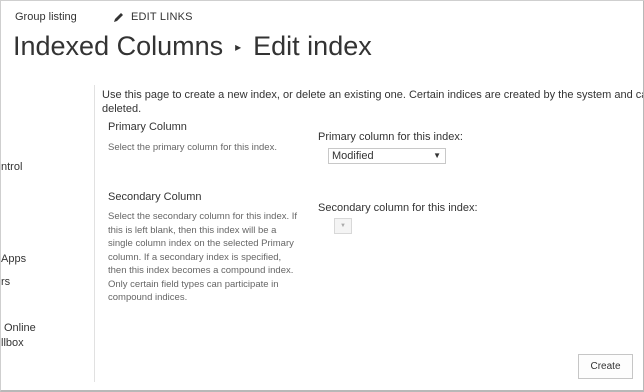  I want to click on secondary-column-select: ▼, so click(343, 226).